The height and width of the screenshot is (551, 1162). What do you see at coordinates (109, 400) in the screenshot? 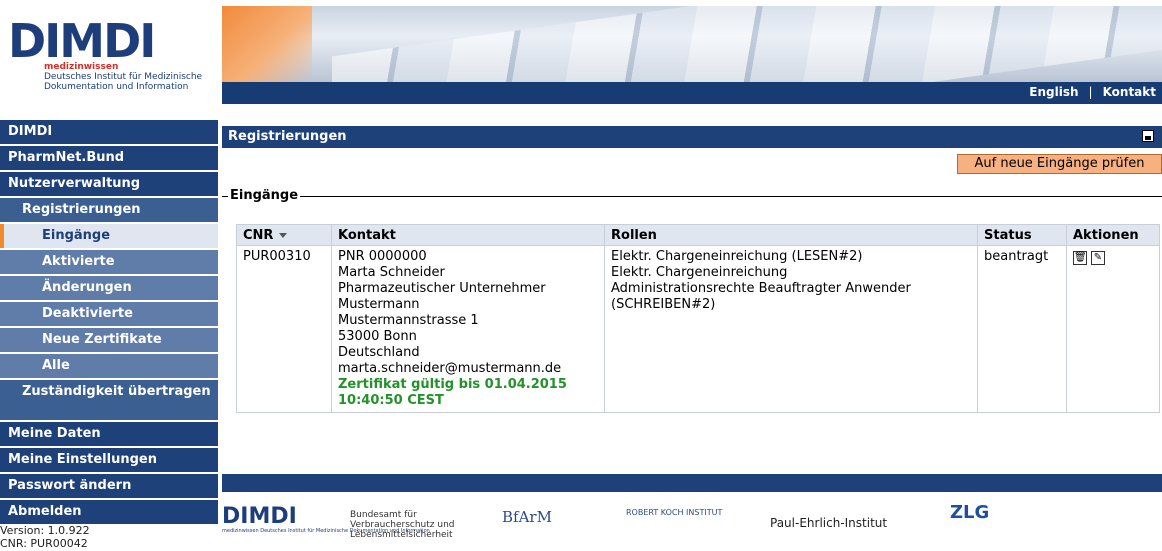
I see `sidebar-item-zustaendigkeit: Zuständigkeit übertragen` at bounding box center [109, 400].